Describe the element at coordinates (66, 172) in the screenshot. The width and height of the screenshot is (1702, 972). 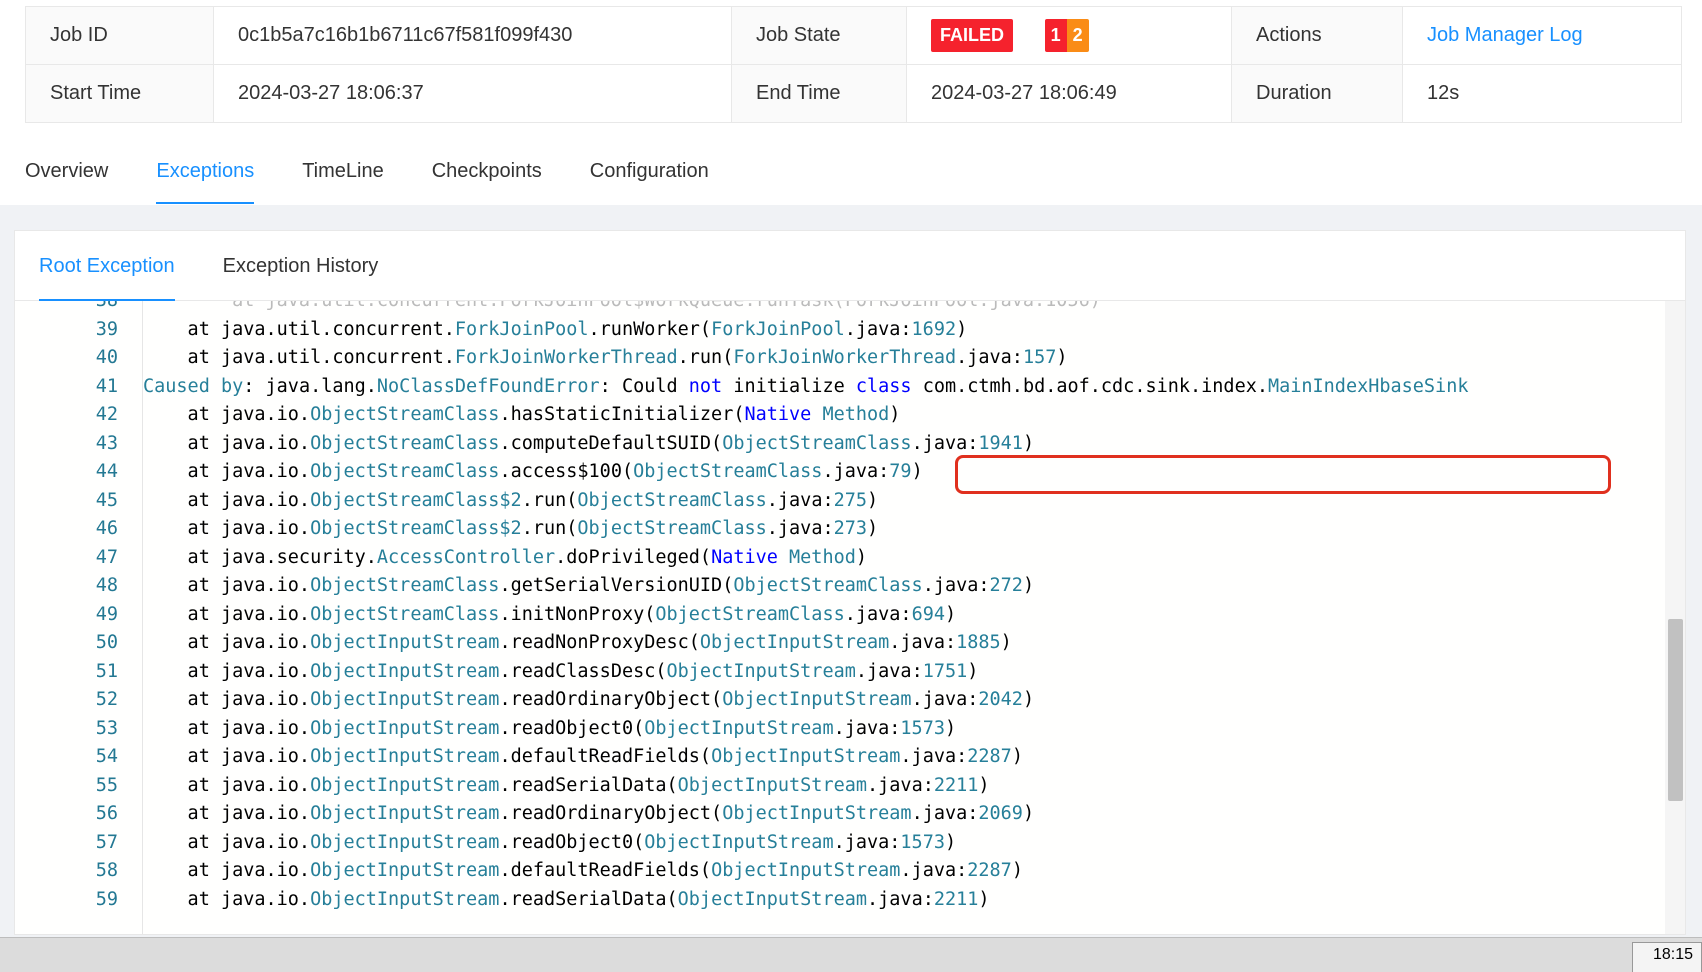
I see `tab-overview: Overview` at that location.